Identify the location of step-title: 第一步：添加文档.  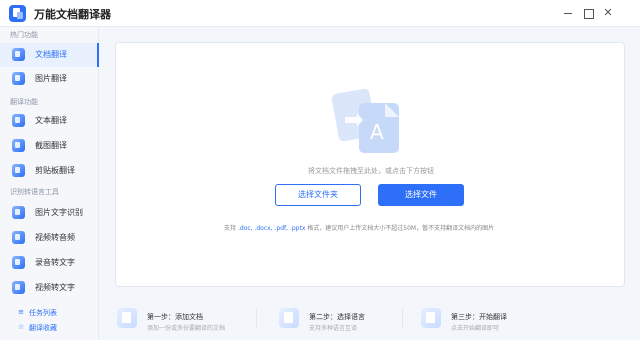
(175, 317).